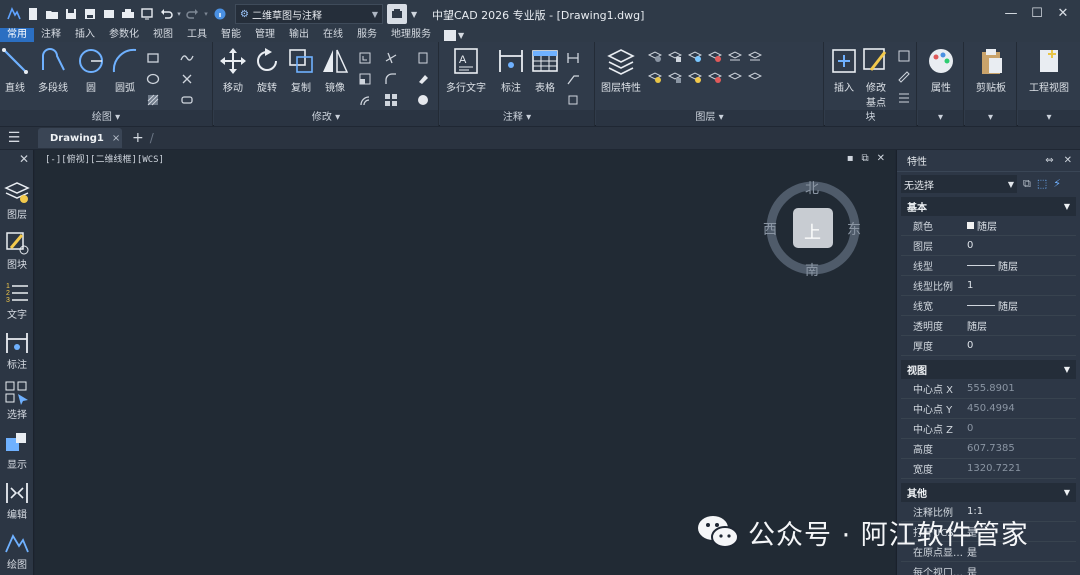 The height and width of the screenshot is (575, 1080). Describe the element at coordinates (864, 158) in the screenshot. I see `restore-viewport-icon: ⧉` at that location.